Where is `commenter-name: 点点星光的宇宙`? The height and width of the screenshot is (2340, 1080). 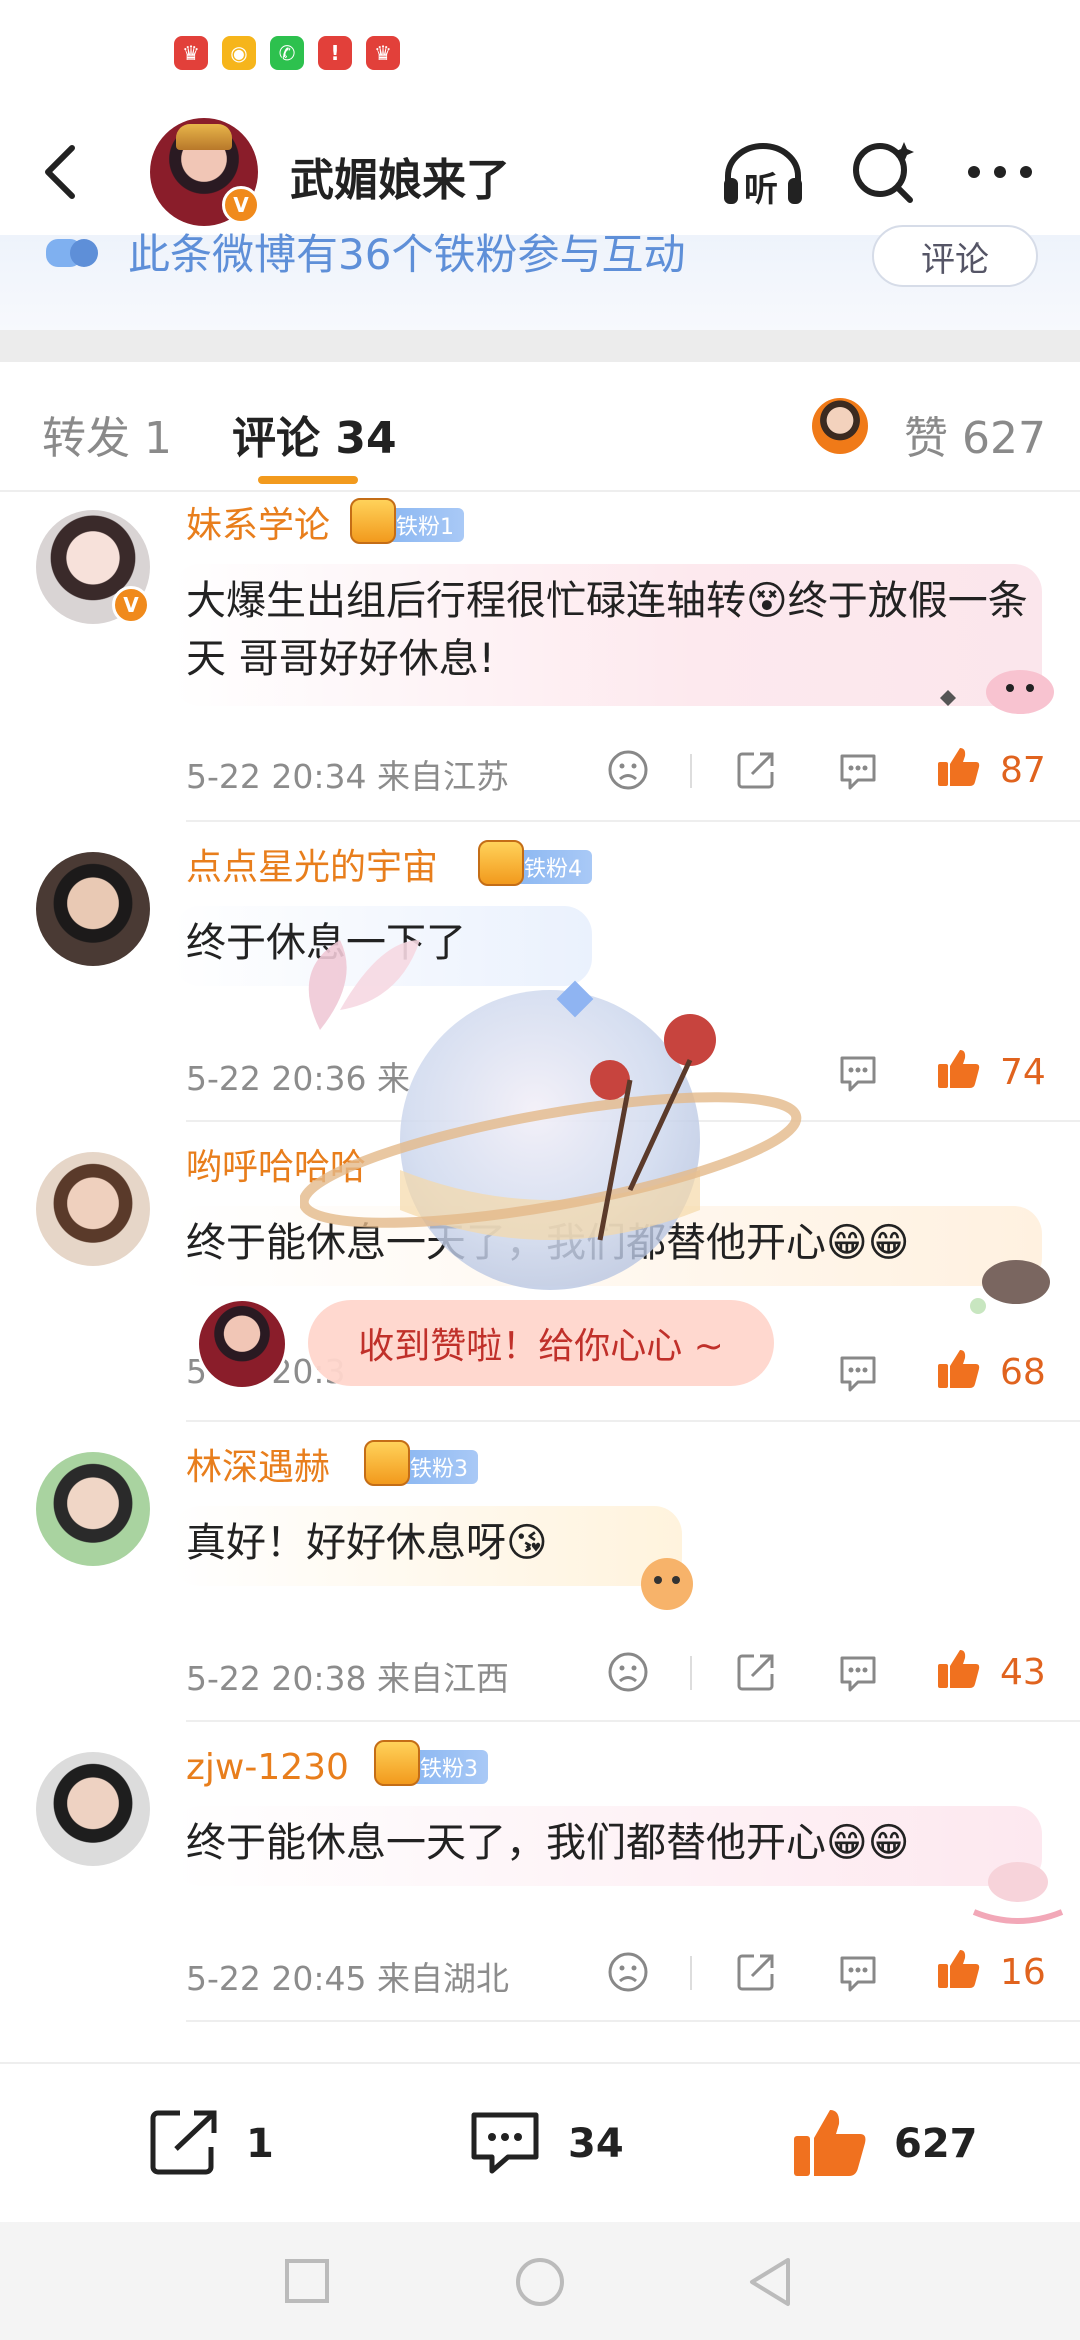
commenter-name: 点点星光的宇宙 is located at coordinates (312, 868).